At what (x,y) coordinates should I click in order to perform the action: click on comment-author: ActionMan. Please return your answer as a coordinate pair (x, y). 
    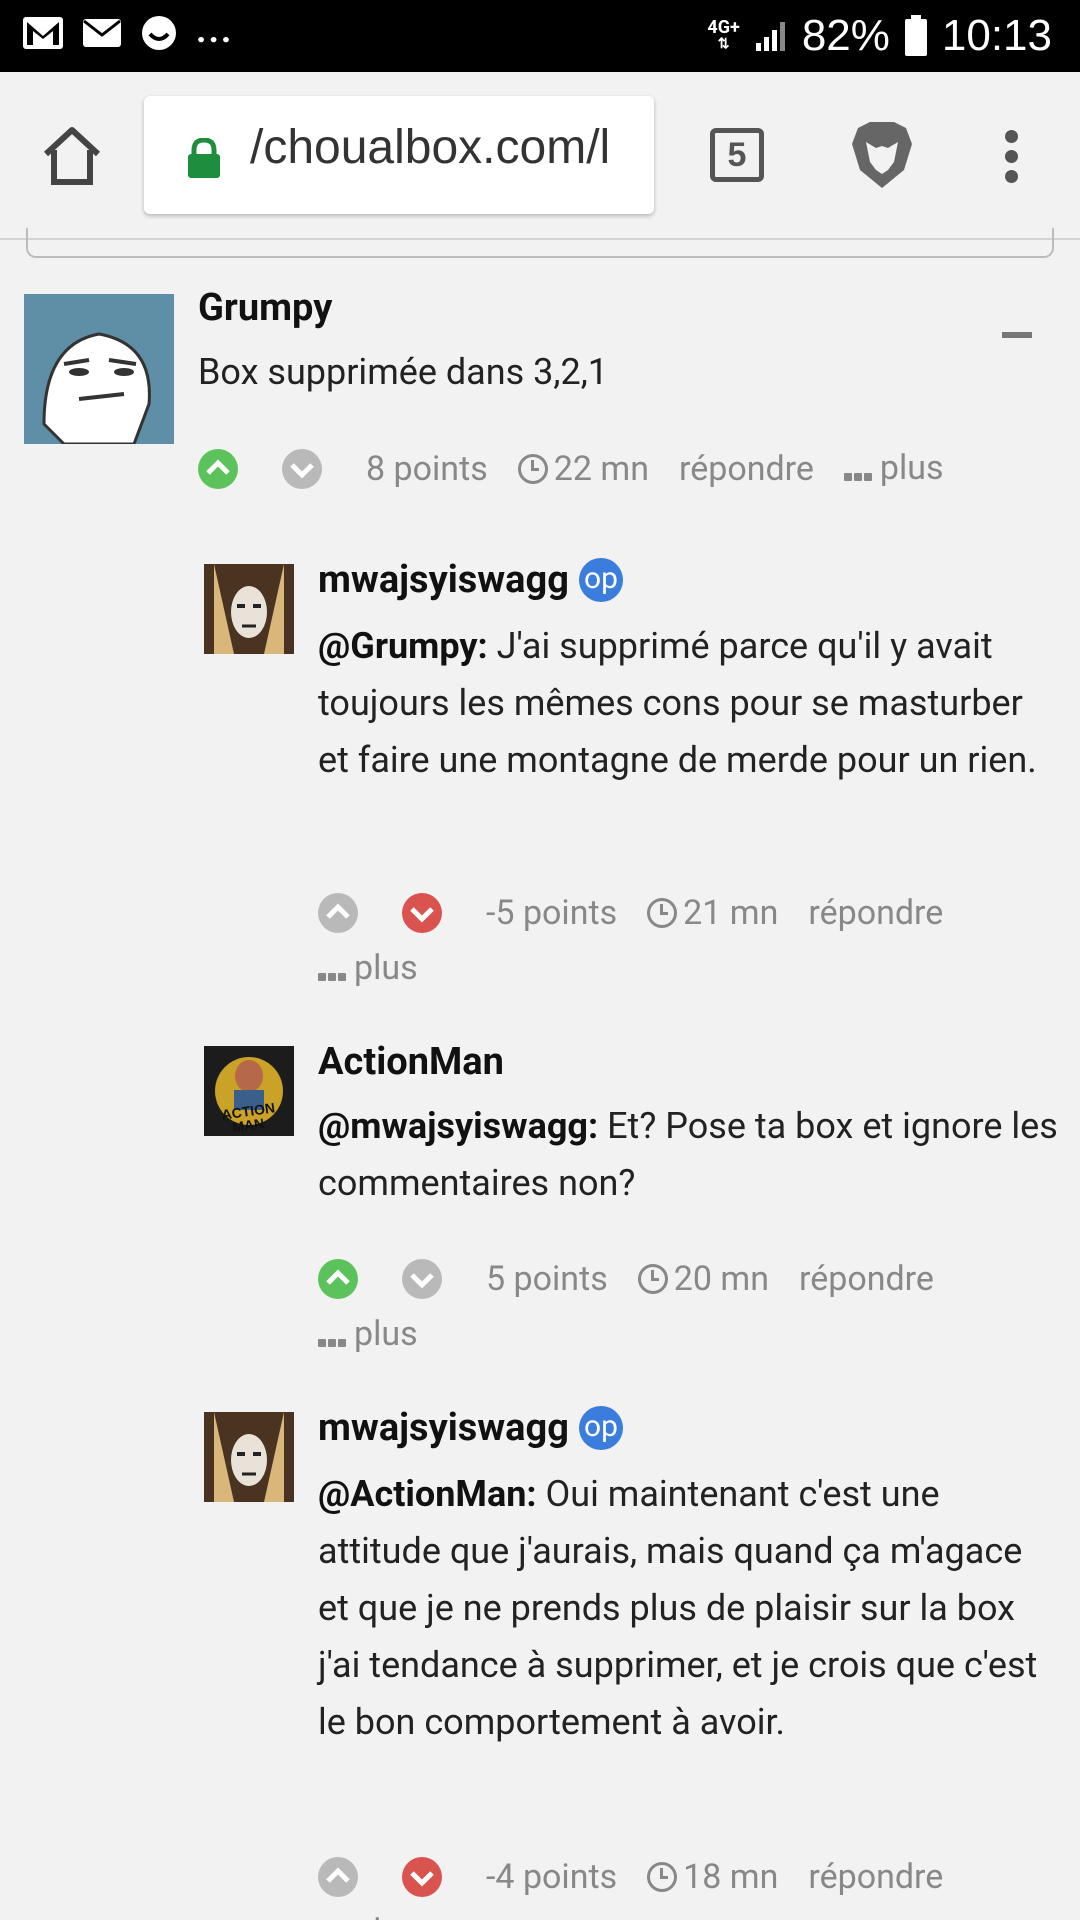
    Looking at the image, I should click on (411, 1062).